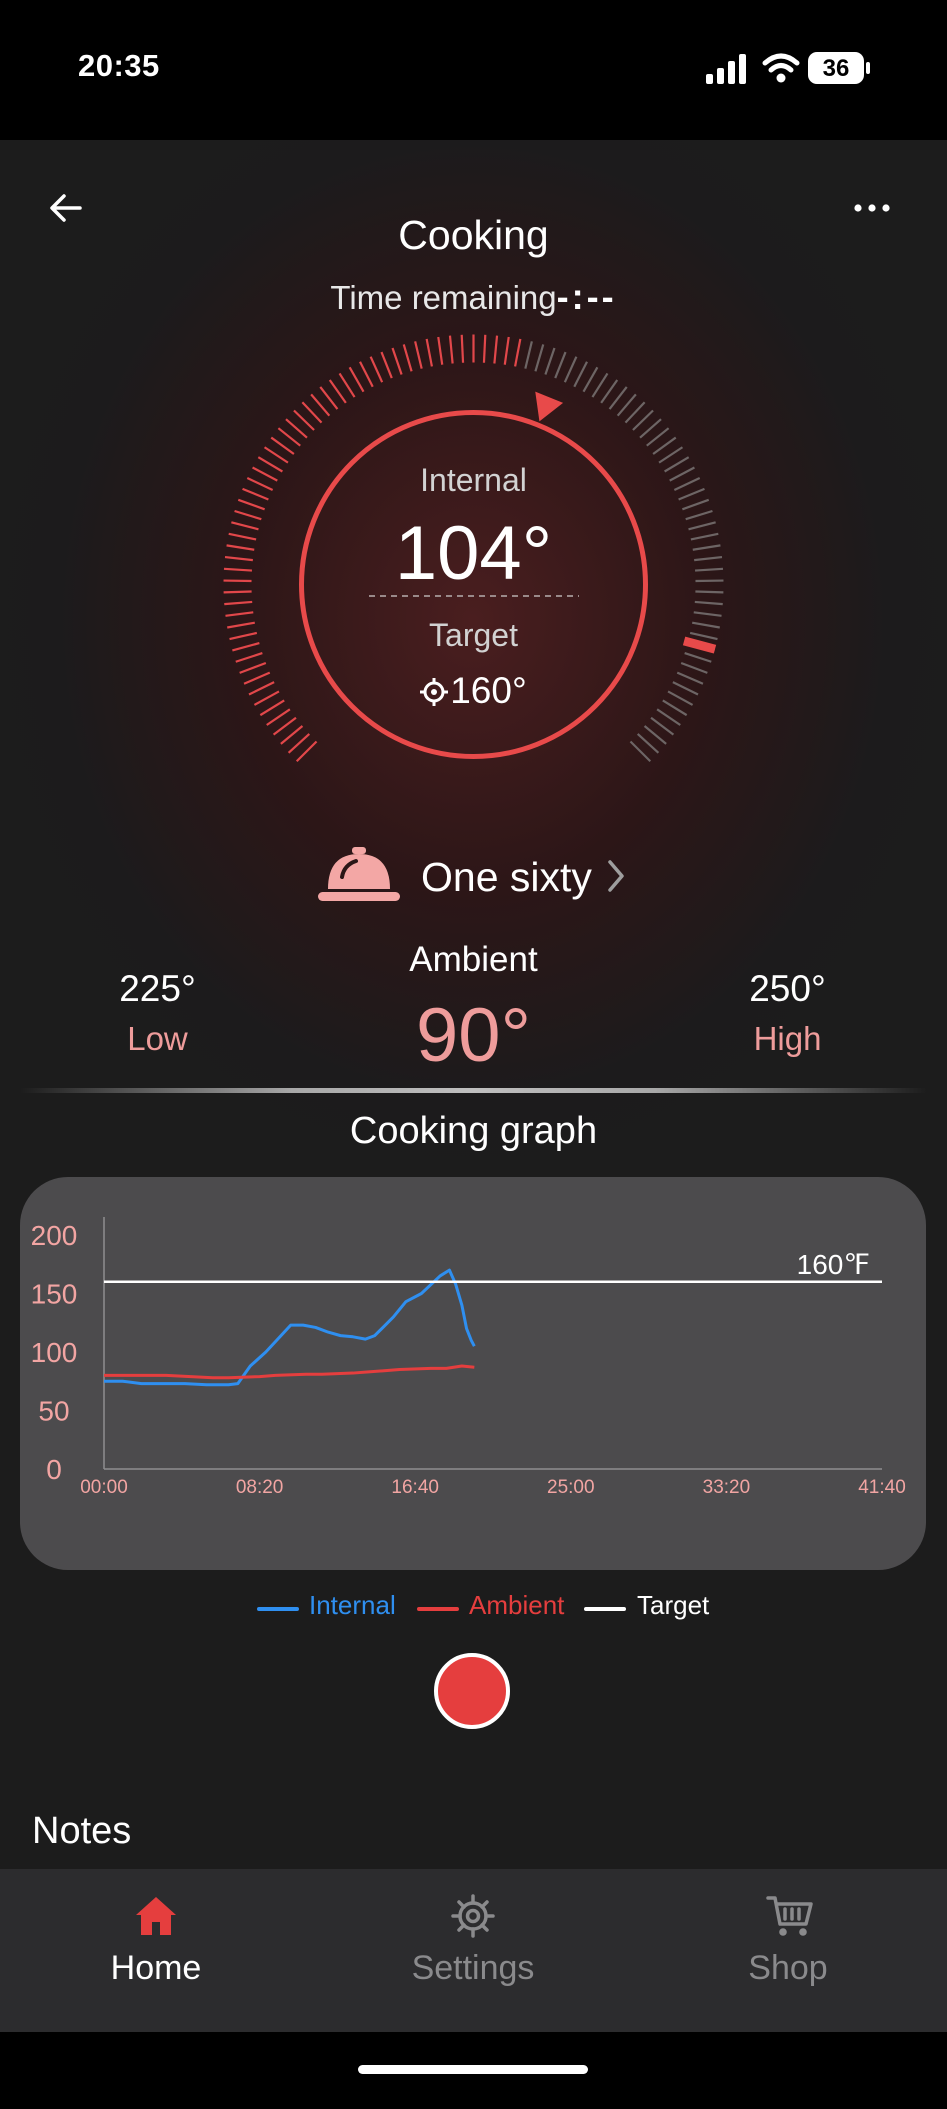 The height and width of the screenshot is (2109, 947). Describe the element at coordinates (787, 1038) in the screenshot. I see `high-label: High` at that location.